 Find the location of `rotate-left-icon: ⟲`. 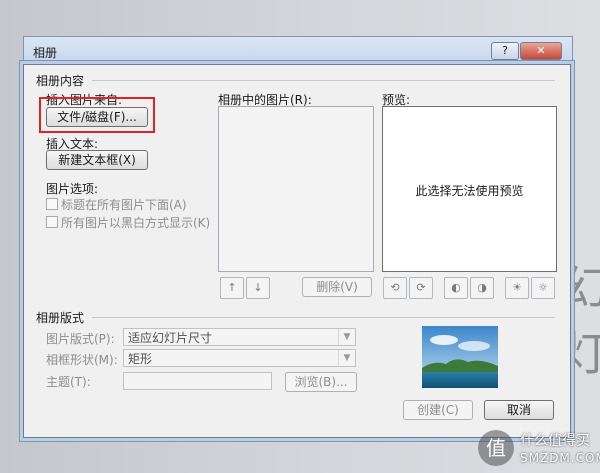

rotate-left-icon: ⟲ is located at coordinates (395, 287).